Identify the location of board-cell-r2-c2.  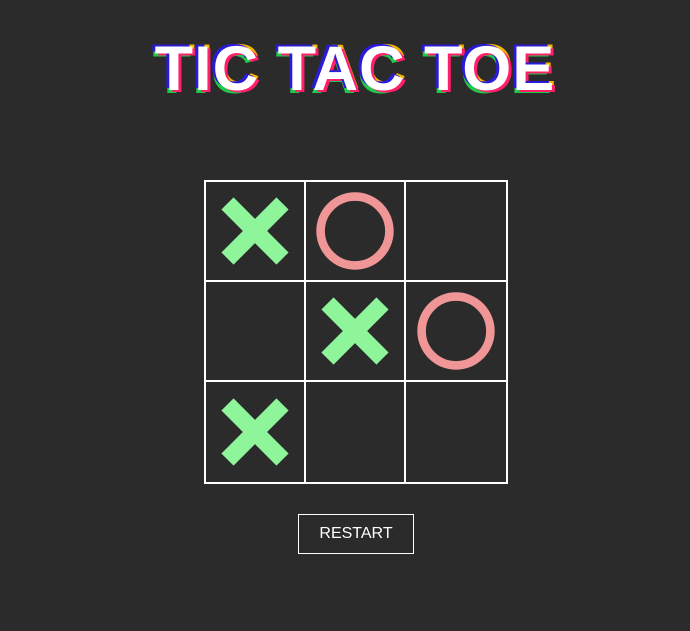
(356, 332).